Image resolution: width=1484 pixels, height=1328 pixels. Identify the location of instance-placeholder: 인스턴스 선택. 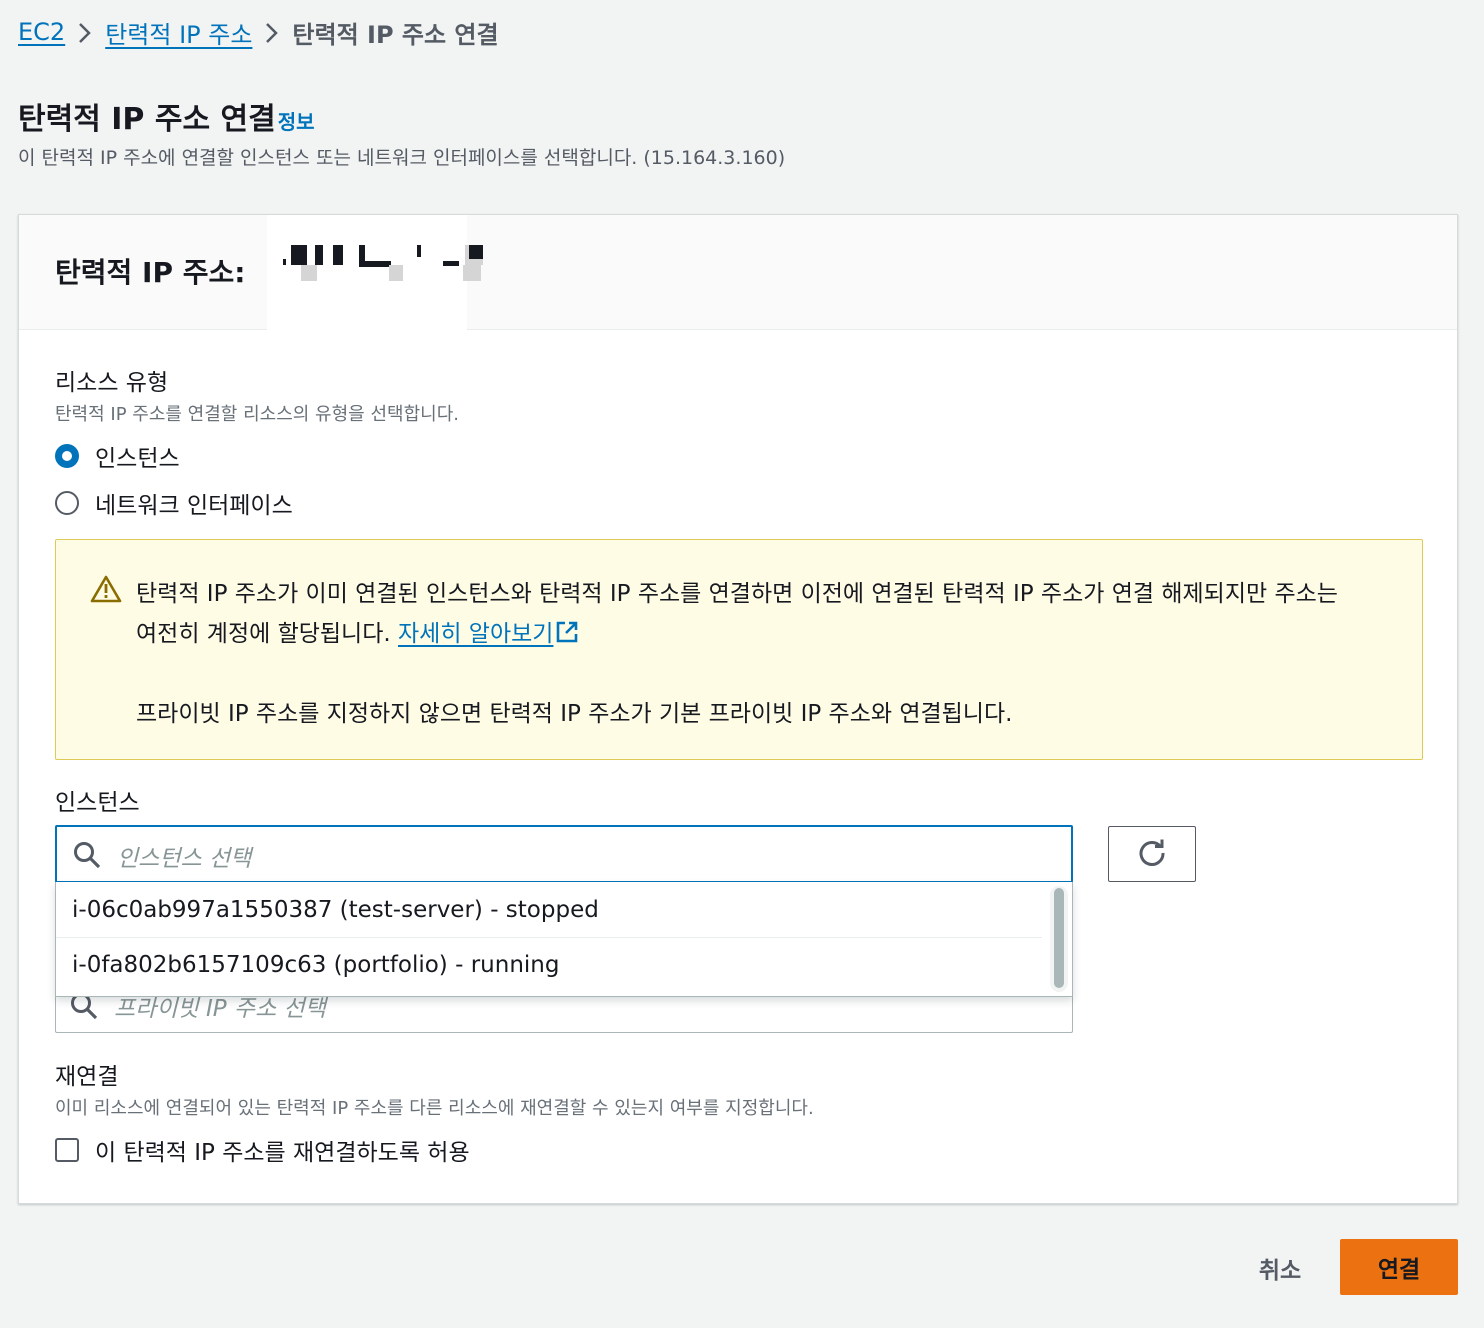
(184, 859).